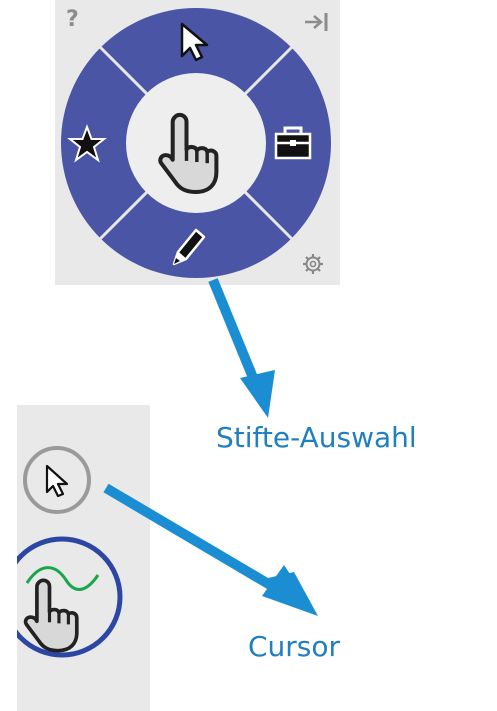 The height and width of the screenshot is (711, 497). What do you see at coordinates (57, 480) in the screenshot?
I see `side-cursor-button` at bounding box center [57, 480].